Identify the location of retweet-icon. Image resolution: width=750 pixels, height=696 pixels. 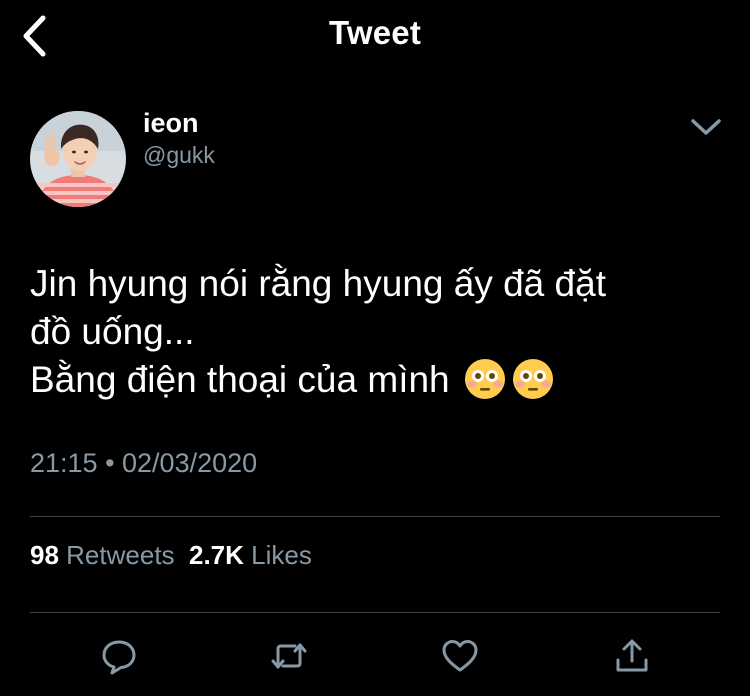
(289, 656).